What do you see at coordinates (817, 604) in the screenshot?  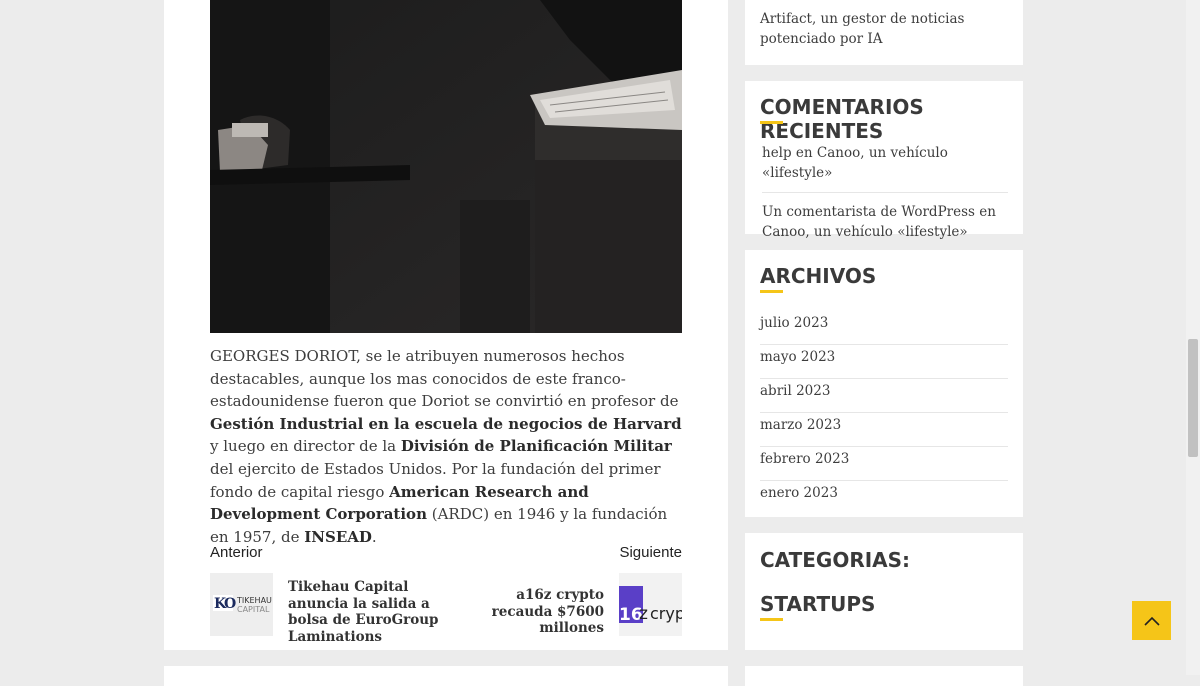 I see `categories-subtitle: STARTUPS` at bounding box center [817, 604].